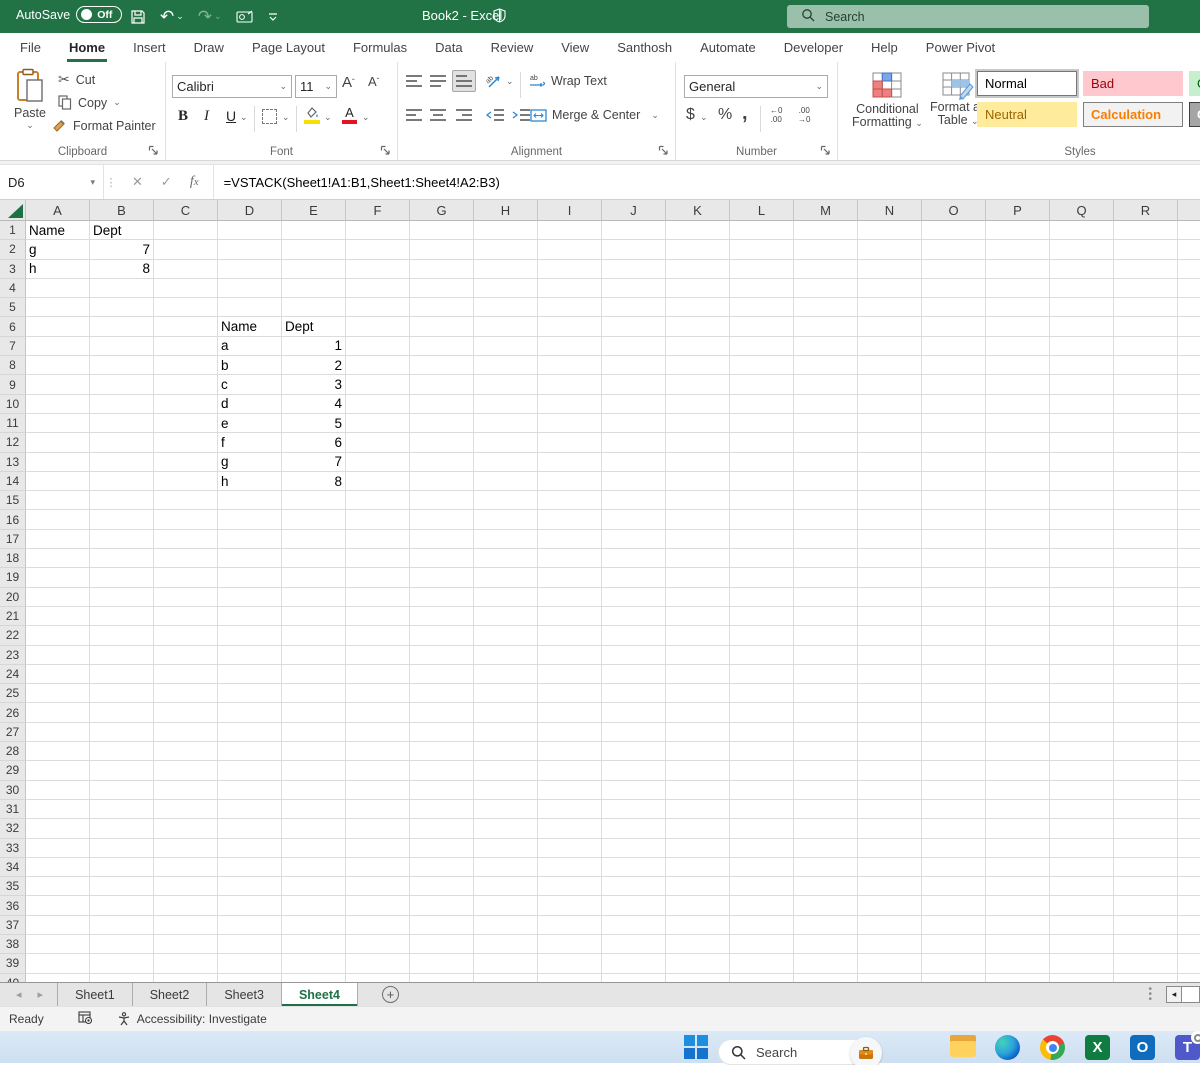 The height and width of the screenshot is (1065, 1200). Describe the element at coordinates (954, 616) in the screenshot. I see `cell-O21` at that location.